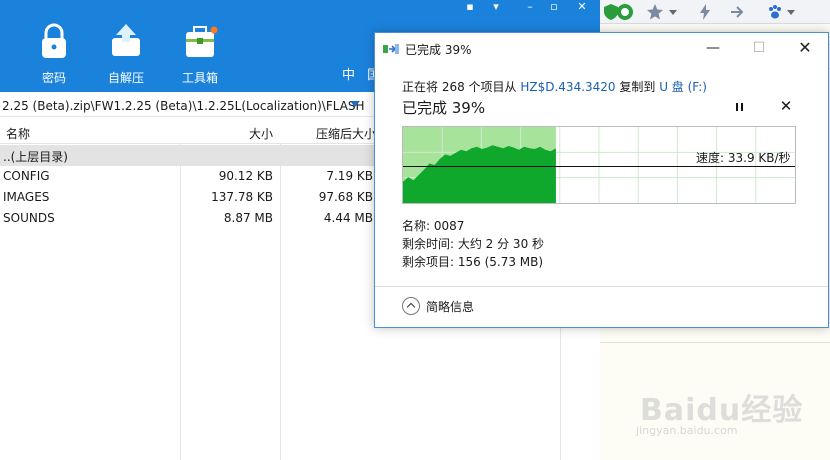 The height and width of the screenshot is (460, 830). What do you see at coordinates (54, 40) in the screenshot?
I see `lock-icon` at bounding box center [54, 40].